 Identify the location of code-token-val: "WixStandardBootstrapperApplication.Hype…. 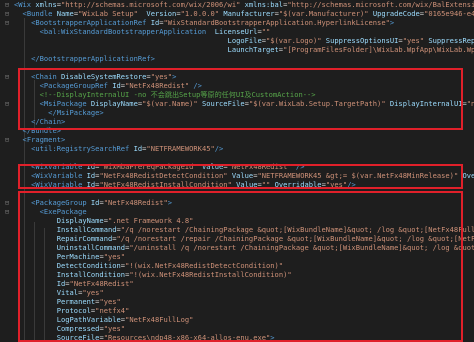
(276, 22).